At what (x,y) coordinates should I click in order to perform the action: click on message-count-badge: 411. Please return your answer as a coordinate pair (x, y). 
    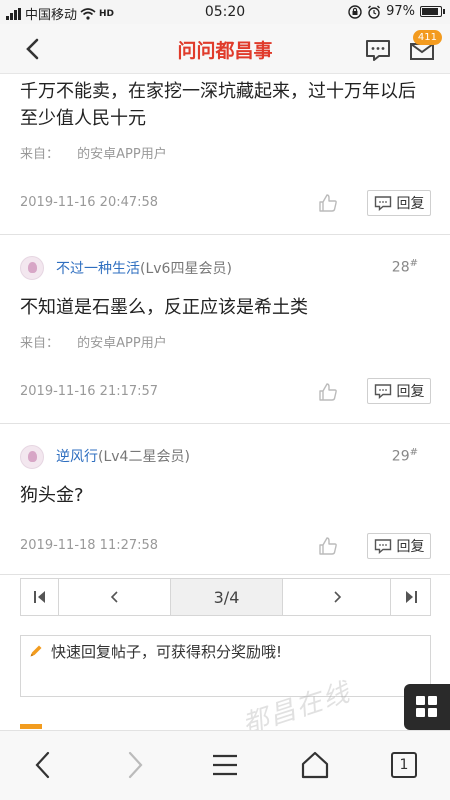
    Looking at the image, I should click on (427, 37).